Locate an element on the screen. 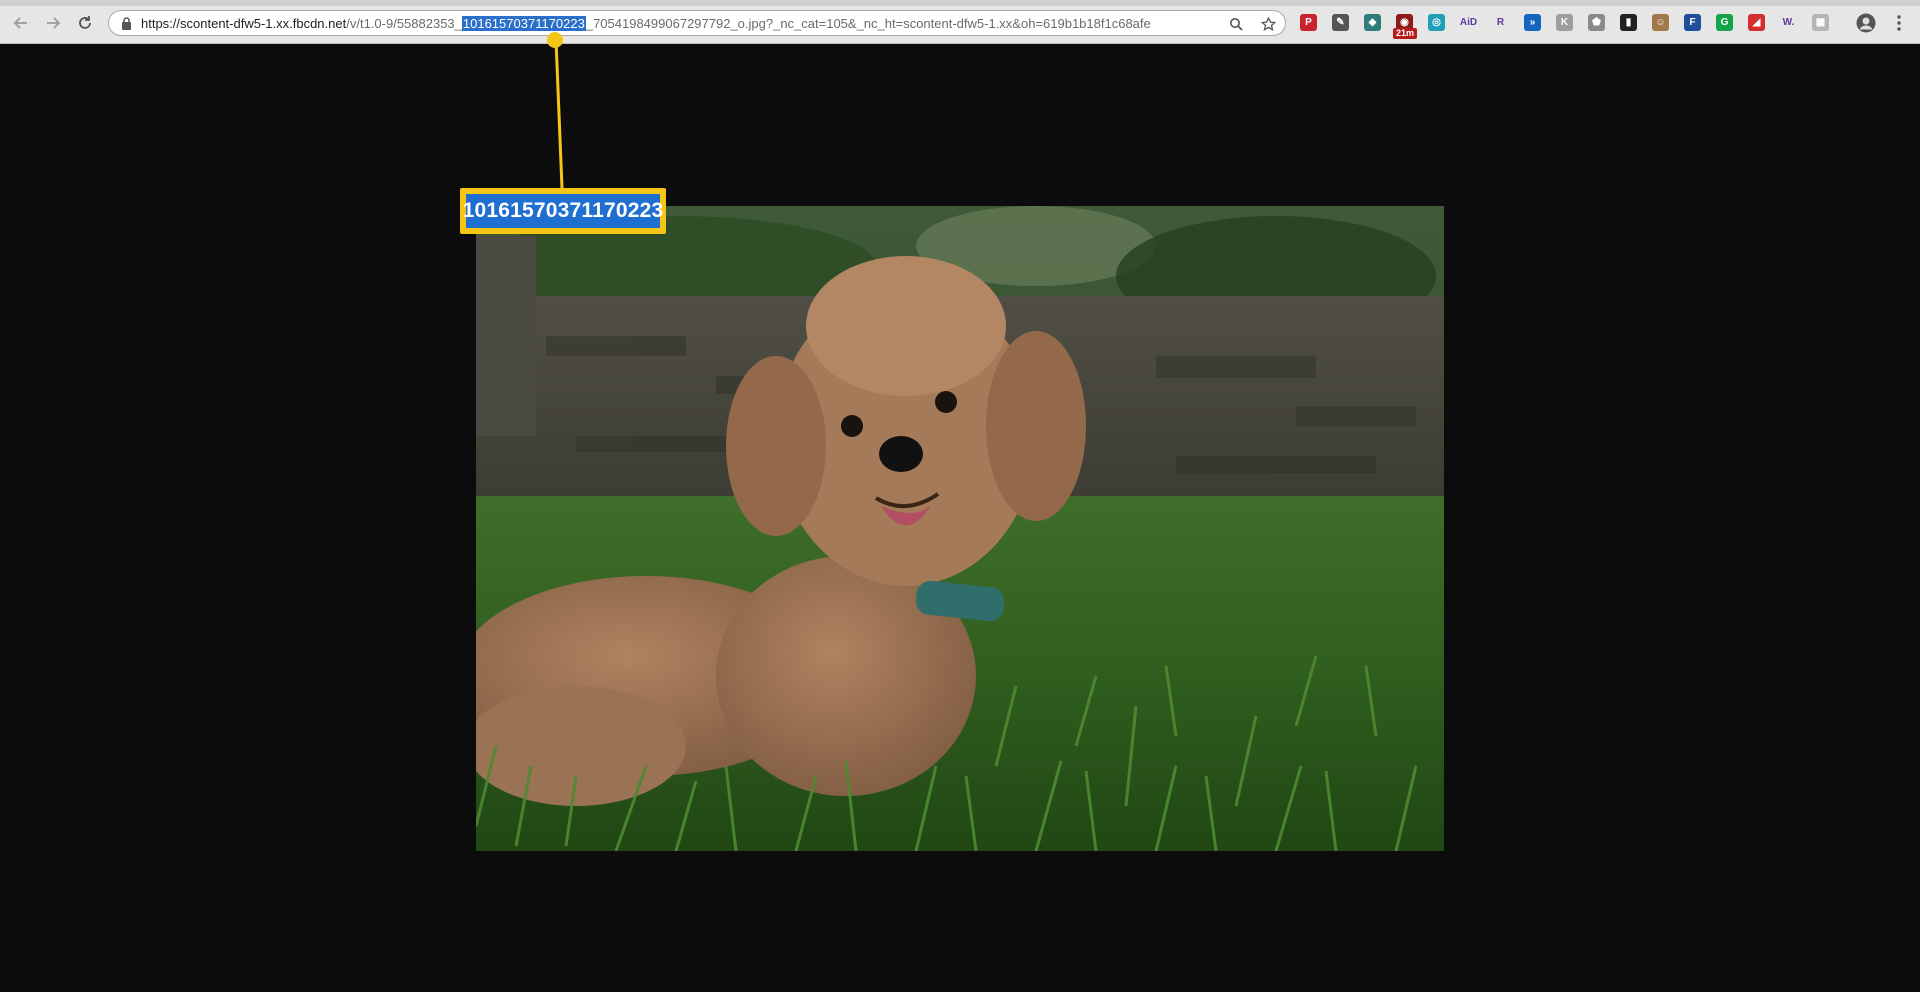 This screenshot has width=1920, height=992. profile-avatar is located at coordinates (1866, 23).